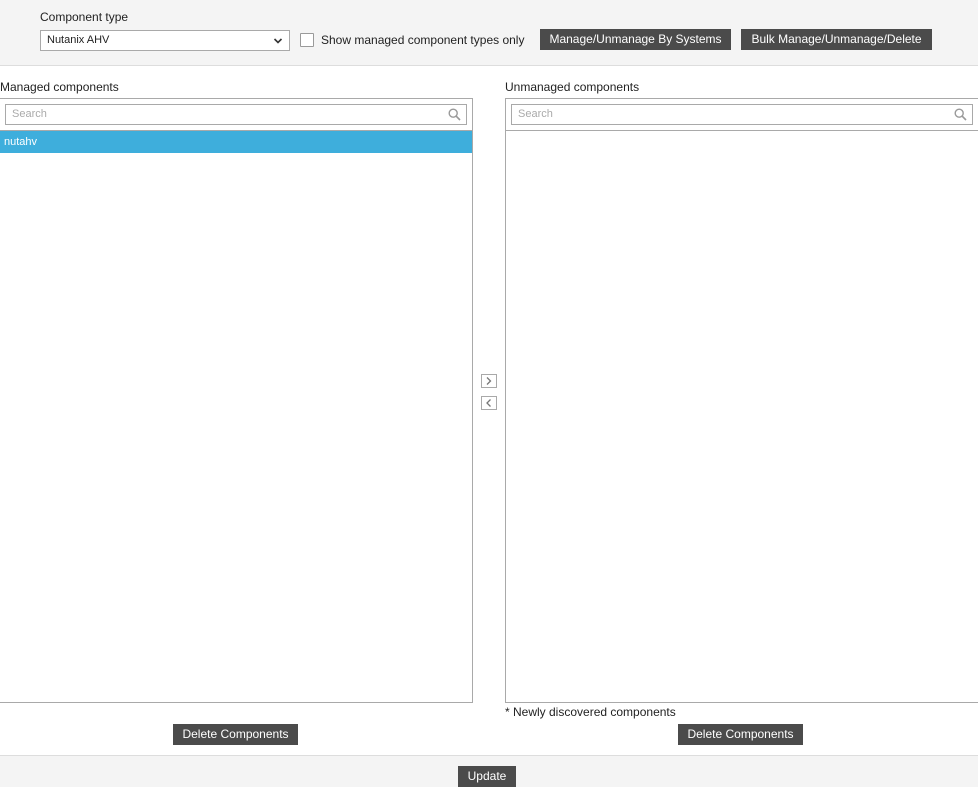  I want to click on managed-search-input: Search, so click(236, 114).